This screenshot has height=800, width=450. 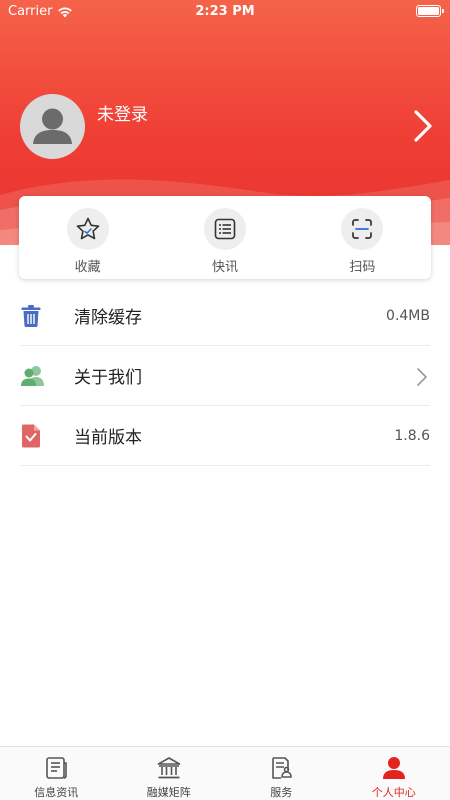 What do you see at coordinates (56, 792) in the screenshot?
I see `tab-news-label: 信息资讯` at bounding box center [56, 792].